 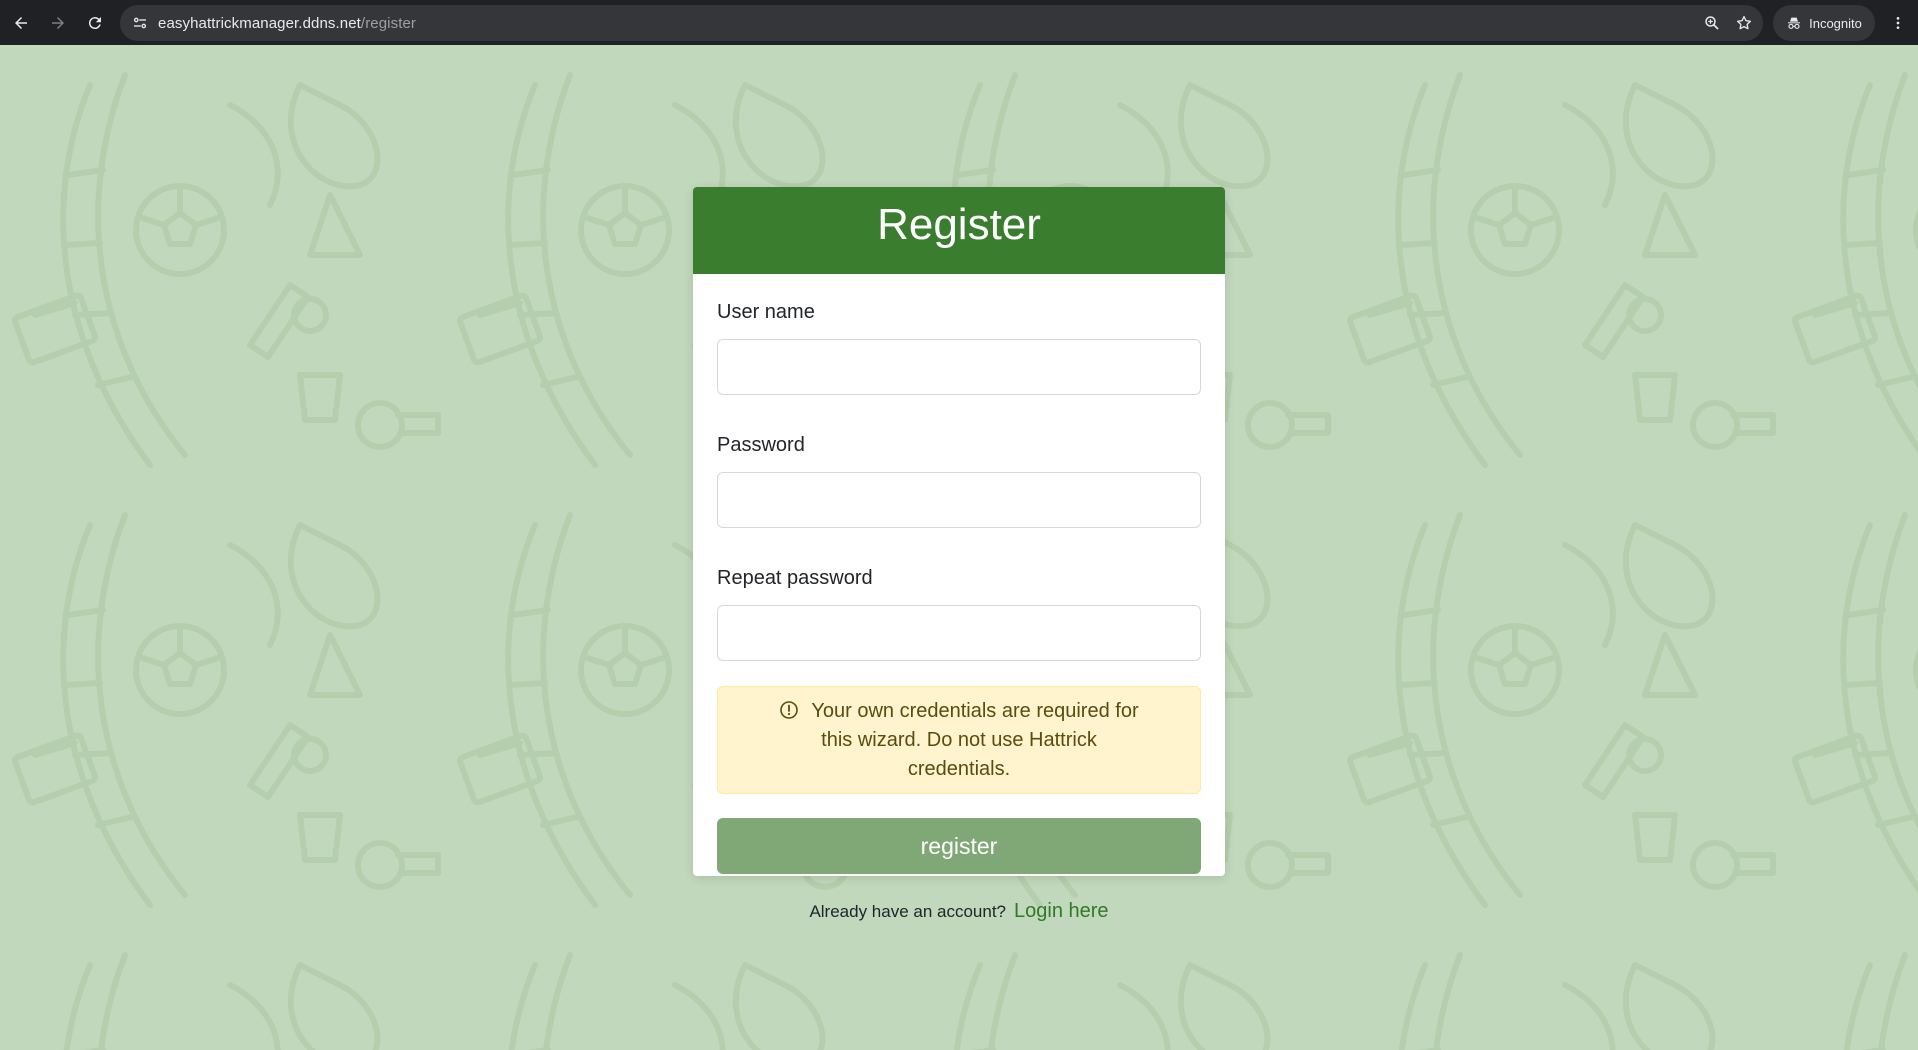 I want to click on password-label: Password, so click(x=761, y=445).